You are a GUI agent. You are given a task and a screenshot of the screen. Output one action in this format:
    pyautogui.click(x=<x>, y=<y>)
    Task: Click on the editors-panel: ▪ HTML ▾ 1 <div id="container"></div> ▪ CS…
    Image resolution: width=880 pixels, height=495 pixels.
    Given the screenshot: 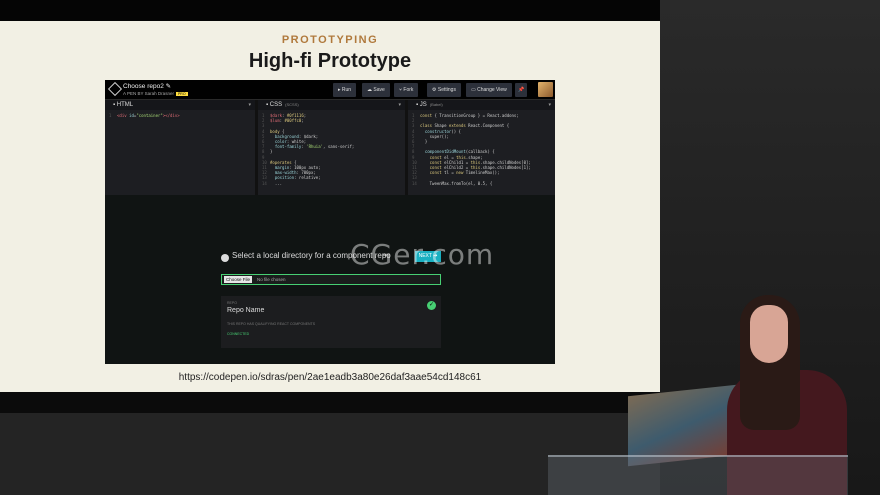 What is the action you would take?
    pyautogui.click(x=330, y=147)
    